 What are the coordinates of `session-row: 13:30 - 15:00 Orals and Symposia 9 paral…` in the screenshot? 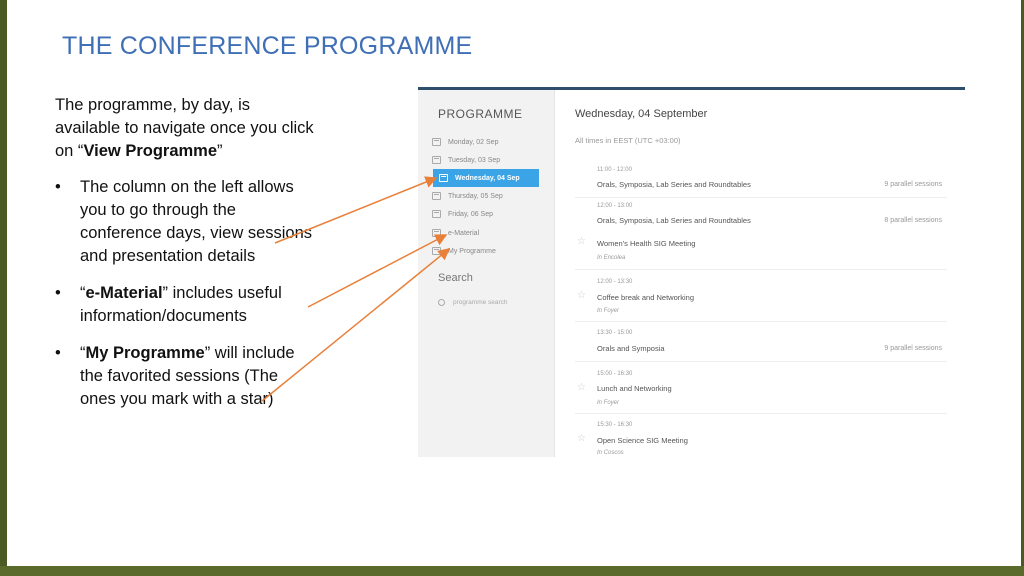 It's located at (761, 342).